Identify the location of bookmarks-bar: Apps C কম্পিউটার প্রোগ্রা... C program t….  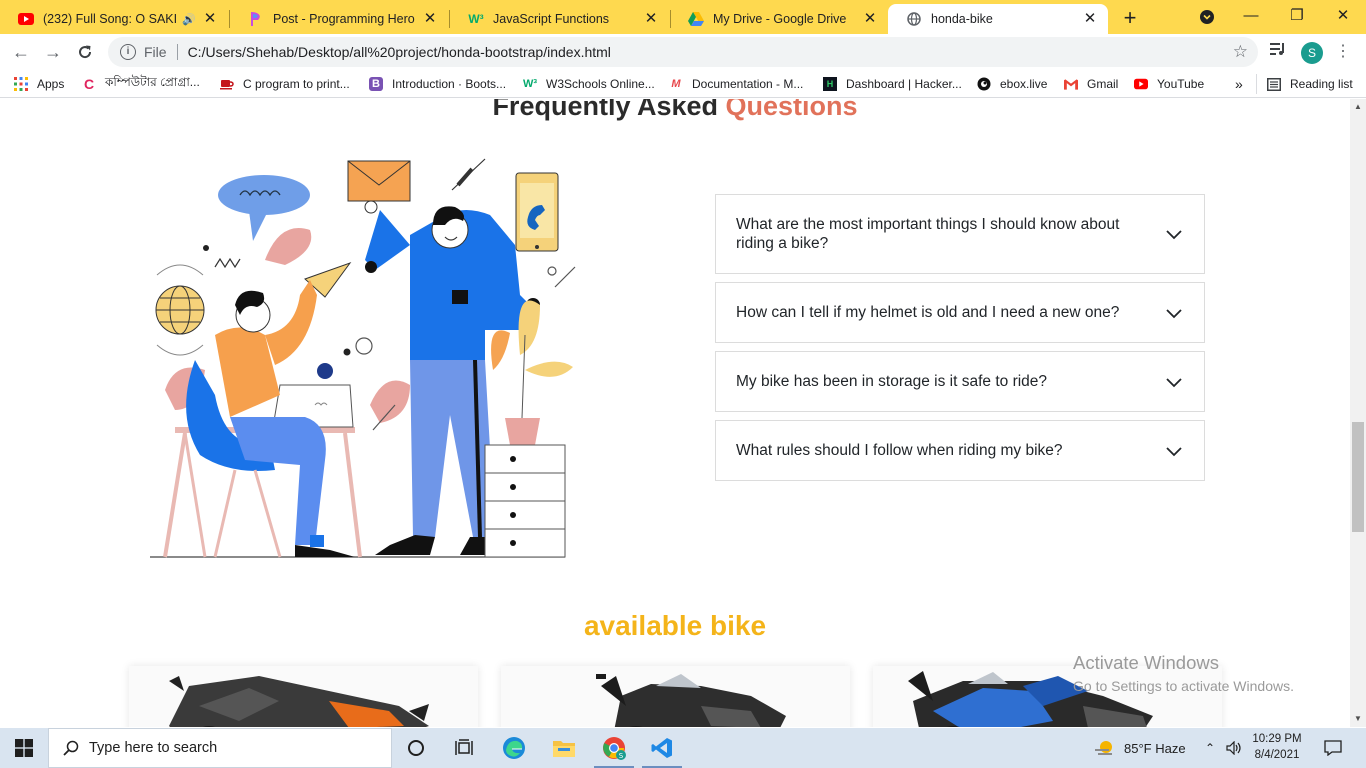
(683, 84).